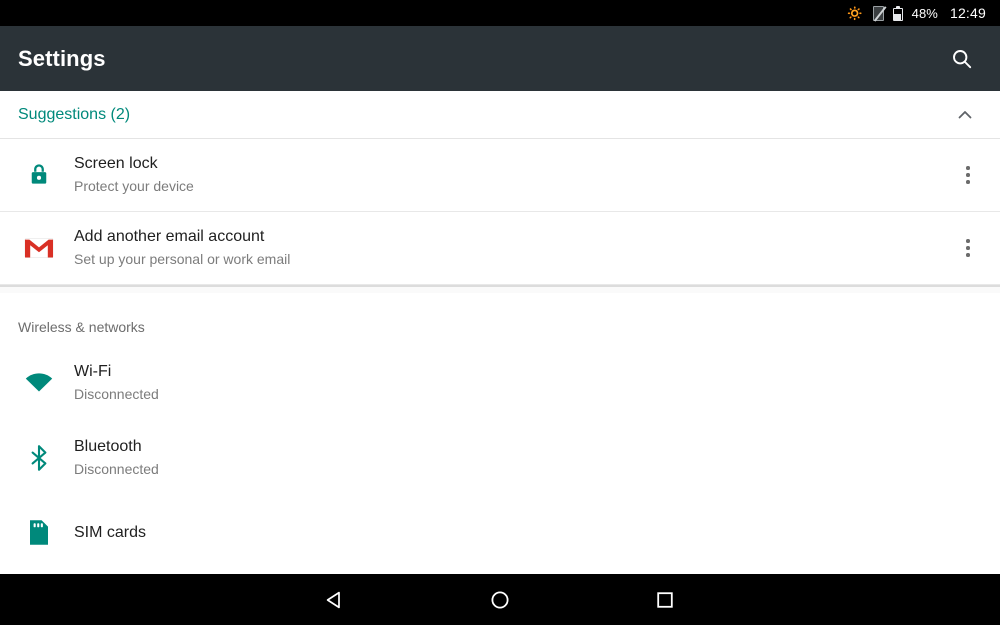  Describe the element at coordinates (924, 13) in the screenshot. I see `battery-percent-label: 48%` at that location.